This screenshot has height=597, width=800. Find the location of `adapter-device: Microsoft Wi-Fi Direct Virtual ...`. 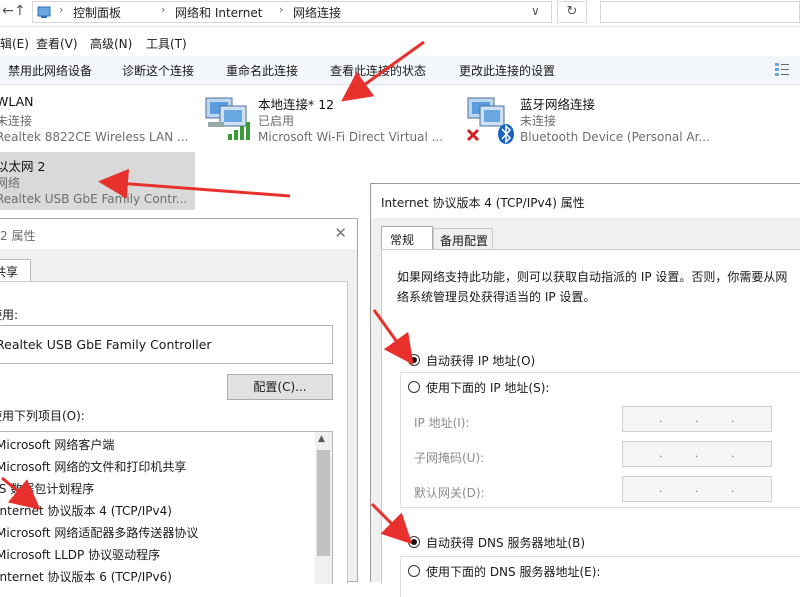

adapter-device: Microsoft Wi-Fi Direct Virtual ... is located at coordinates (351, 137).